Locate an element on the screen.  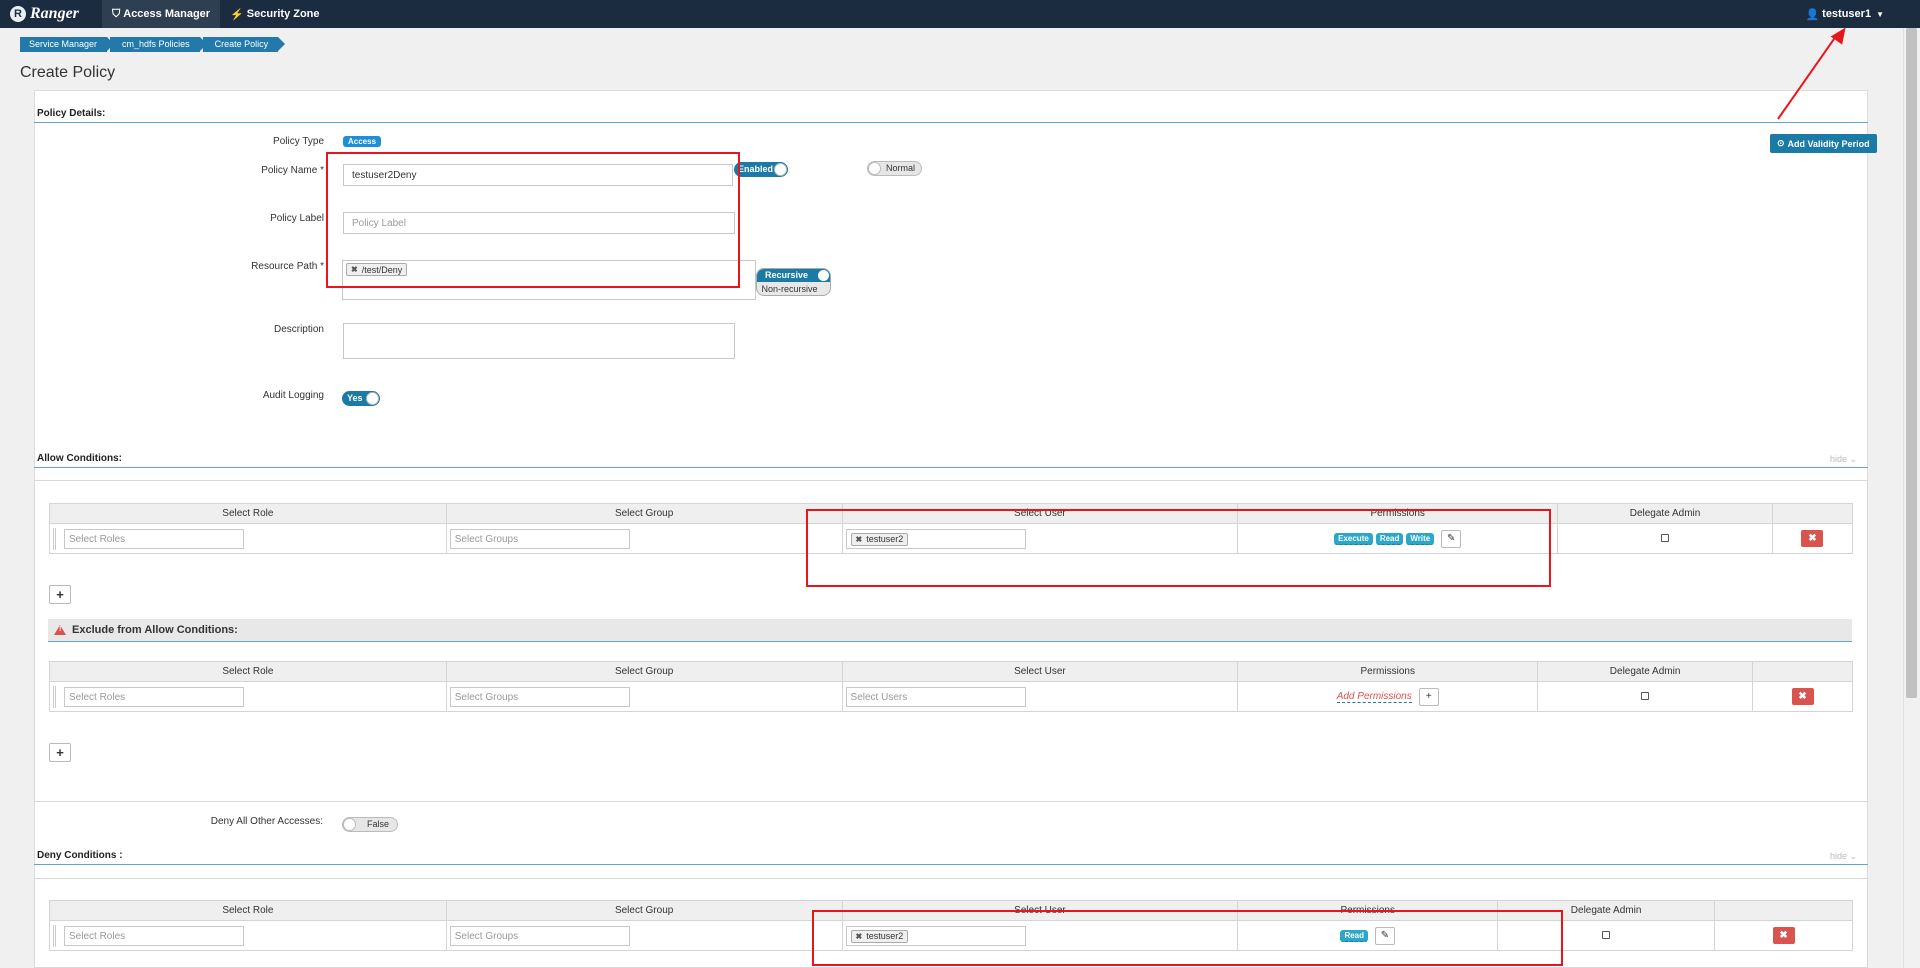
ranger-logo: R Ranger is located at coordinates (51, 14).